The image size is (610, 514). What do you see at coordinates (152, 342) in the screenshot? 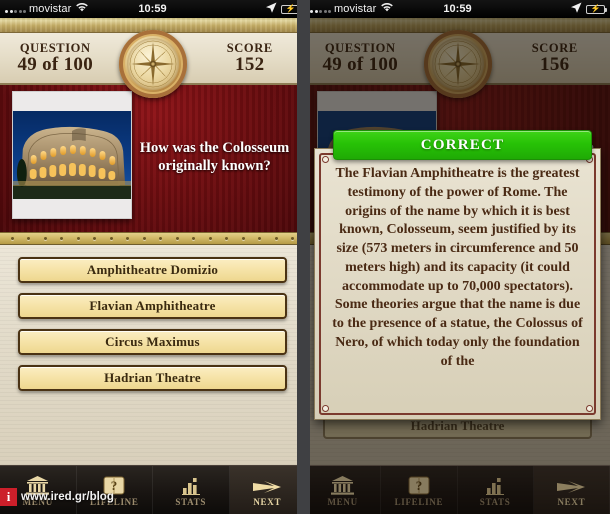
I see `answer-option-3: Circus Maximus` at bounding box center [152, 342].